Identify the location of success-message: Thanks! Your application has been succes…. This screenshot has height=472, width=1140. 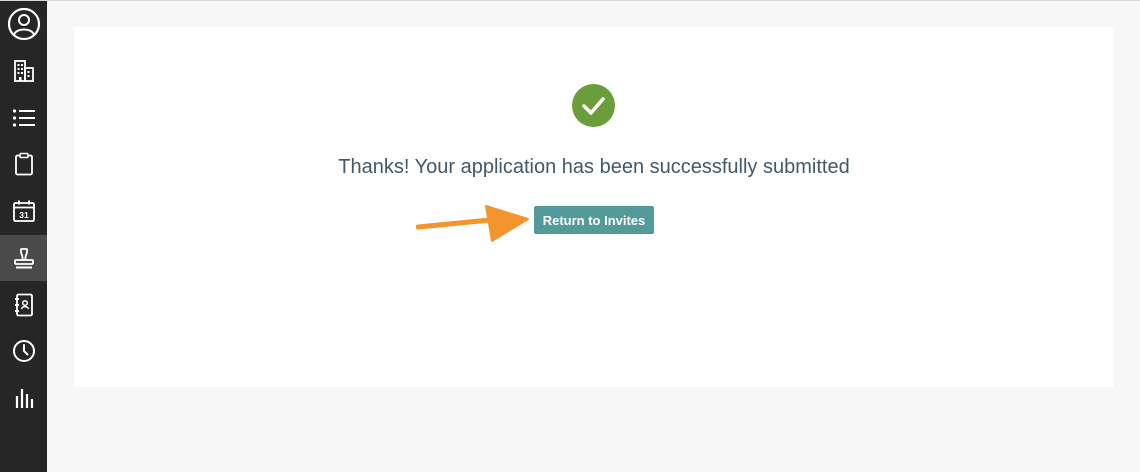
(594, 167).